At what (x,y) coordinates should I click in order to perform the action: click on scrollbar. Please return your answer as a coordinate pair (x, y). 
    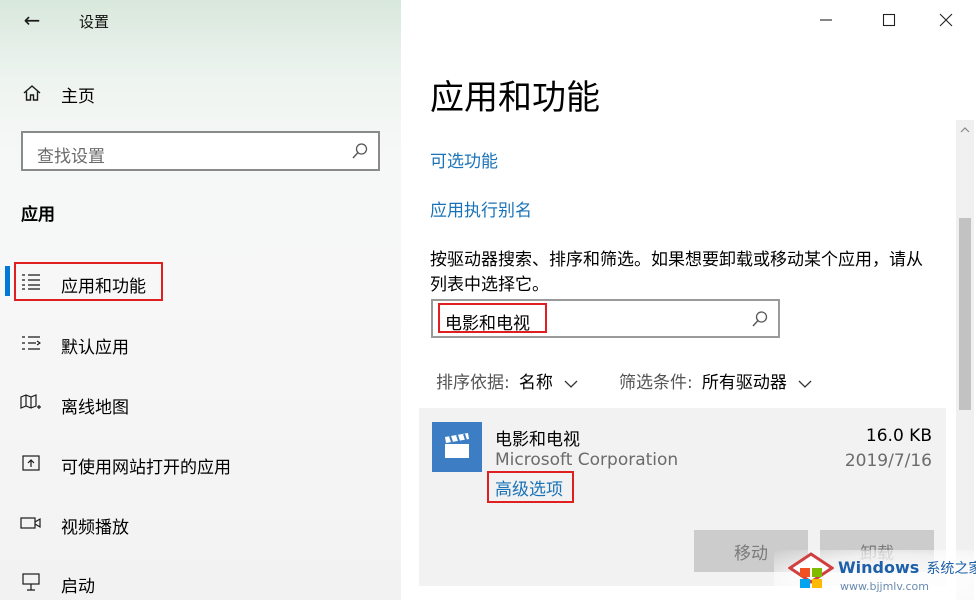
    Looking at the image, I should click on (965, 360).